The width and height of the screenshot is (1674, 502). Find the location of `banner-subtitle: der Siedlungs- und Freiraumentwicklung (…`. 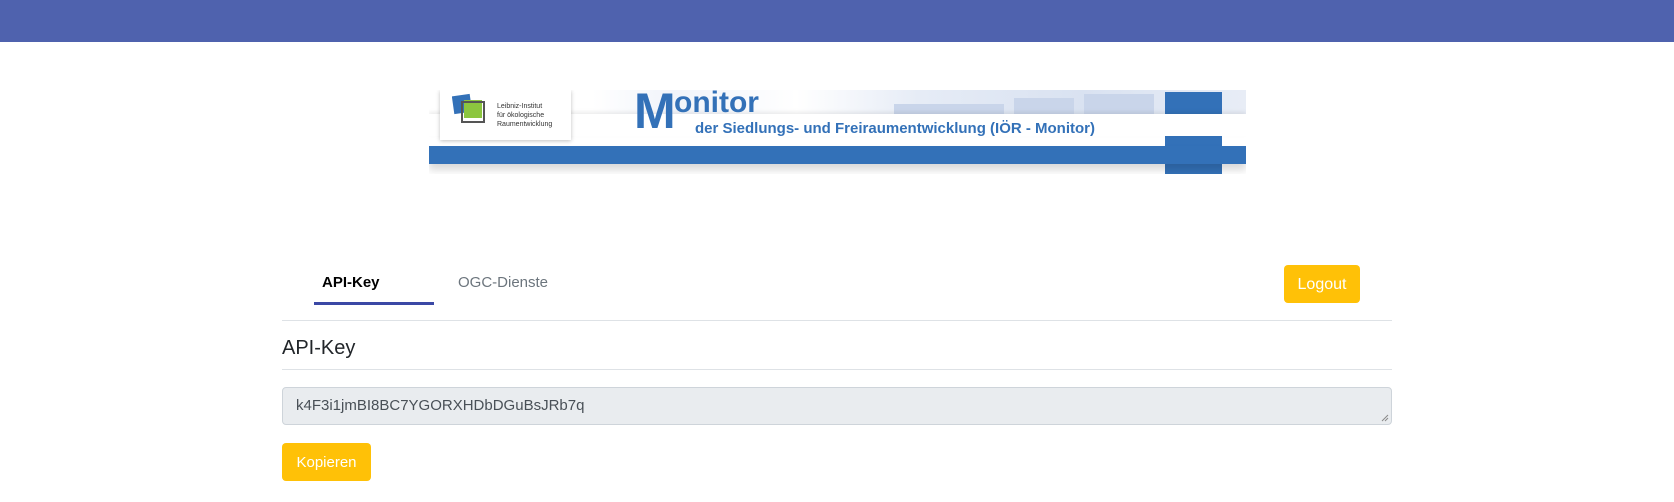

banner-subtitle: der Siedlungs- und Freiraumentwicklung (… is located at coordinates (895, 128).